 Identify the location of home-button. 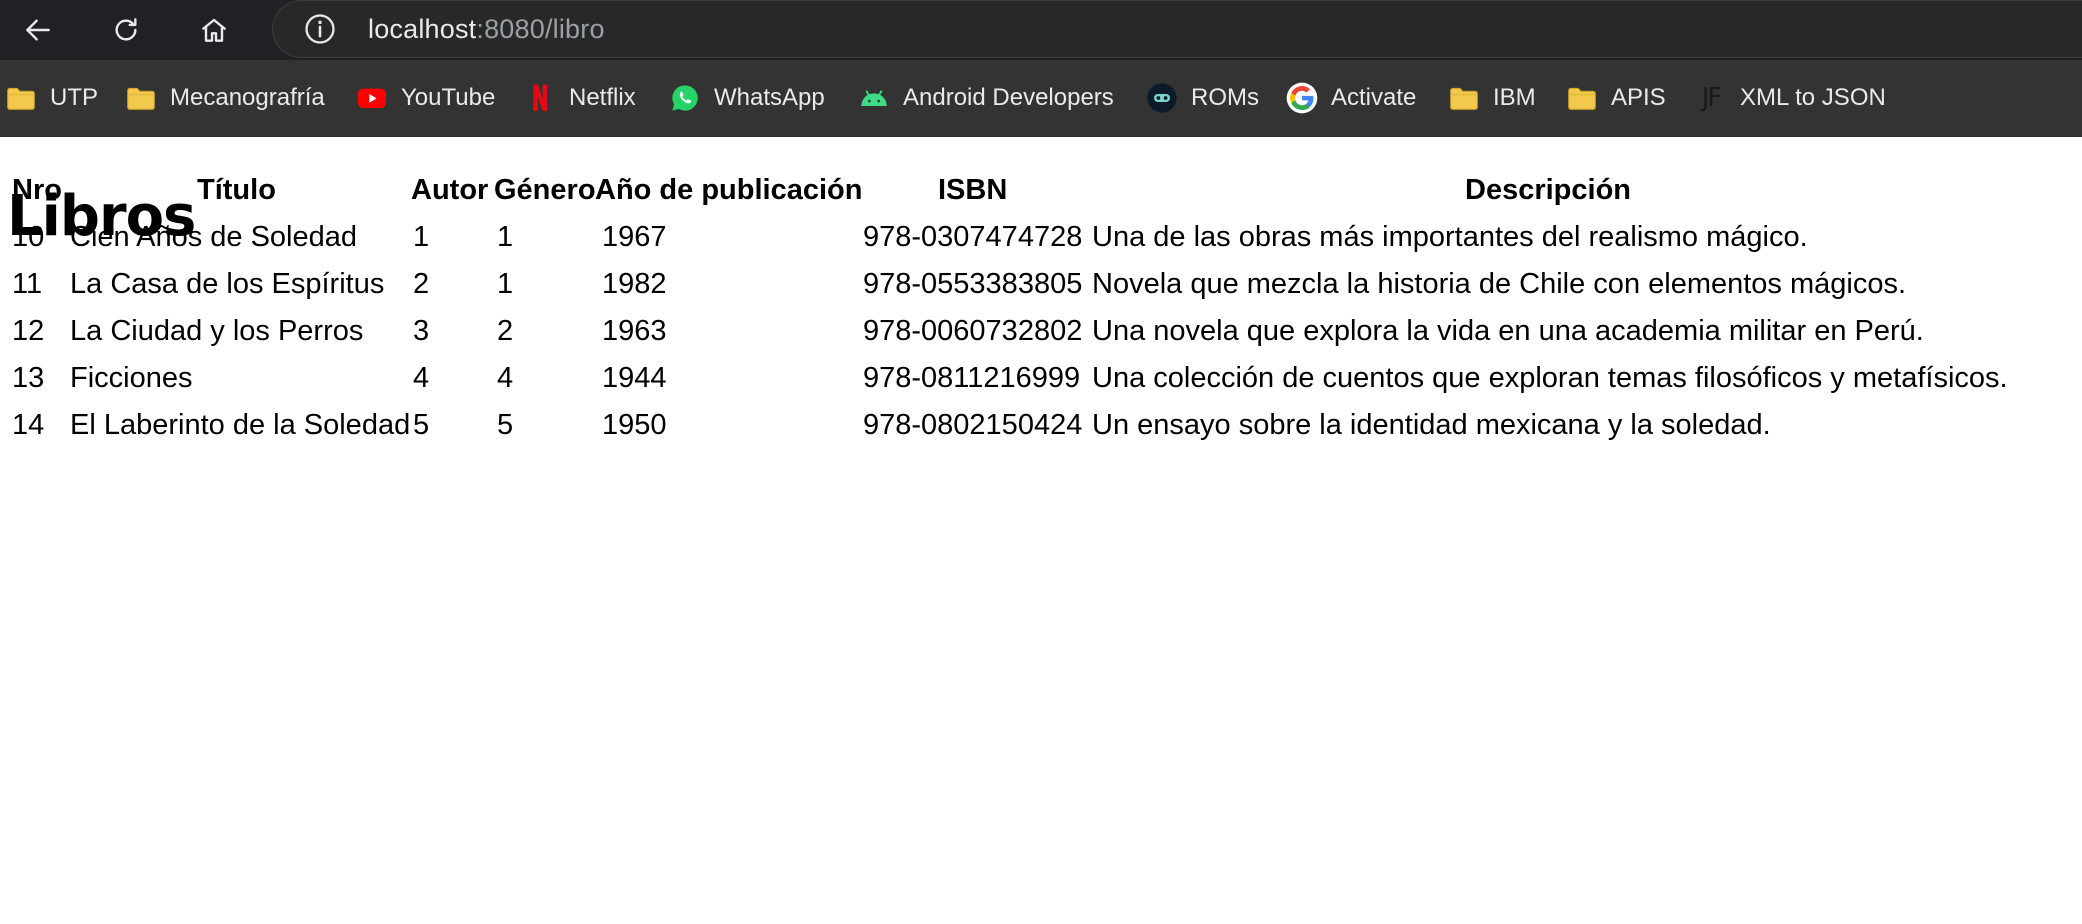
(214, 30).